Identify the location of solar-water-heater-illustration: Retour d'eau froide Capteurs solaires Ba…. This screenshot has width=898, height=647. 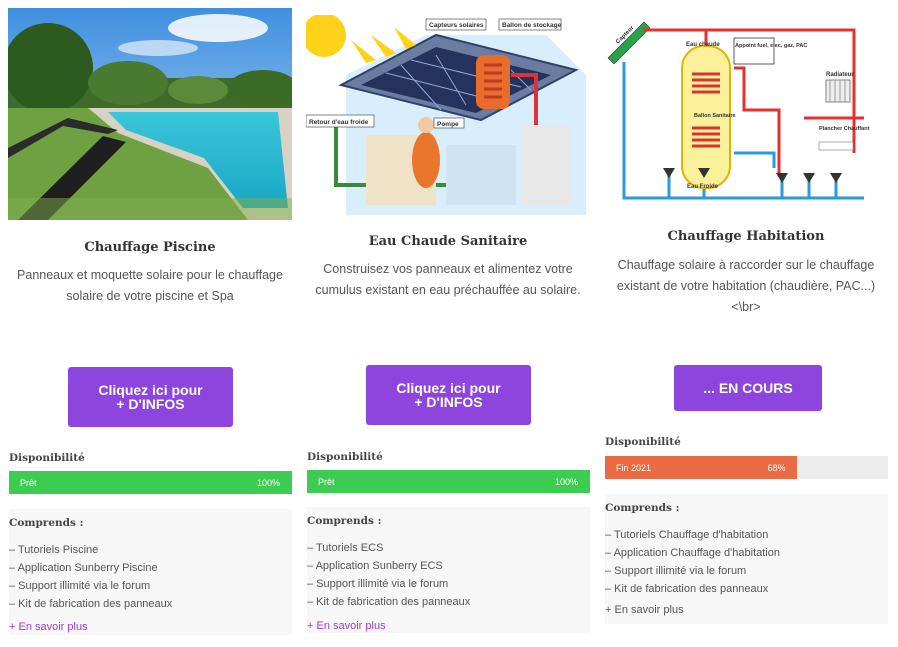
(448, 115).